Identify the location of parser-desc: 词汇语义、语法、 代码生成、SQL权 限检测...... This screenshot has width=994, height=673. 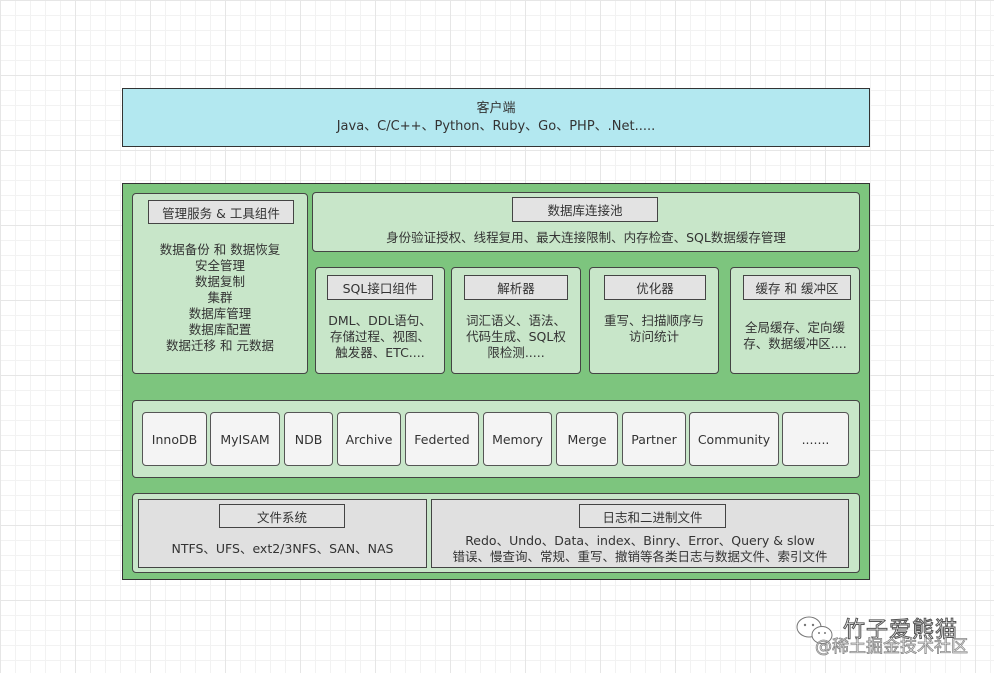
(516, 337).